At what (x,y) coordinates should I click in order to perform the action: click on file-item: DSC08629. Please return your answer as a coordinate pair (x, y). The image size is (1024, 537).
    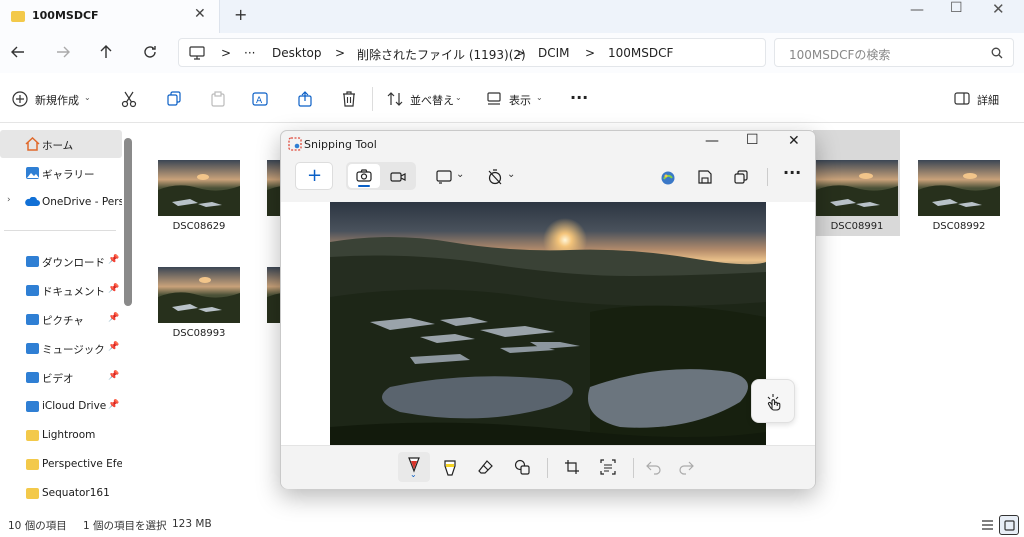
    Looking at the image, I should click on (200, 200).